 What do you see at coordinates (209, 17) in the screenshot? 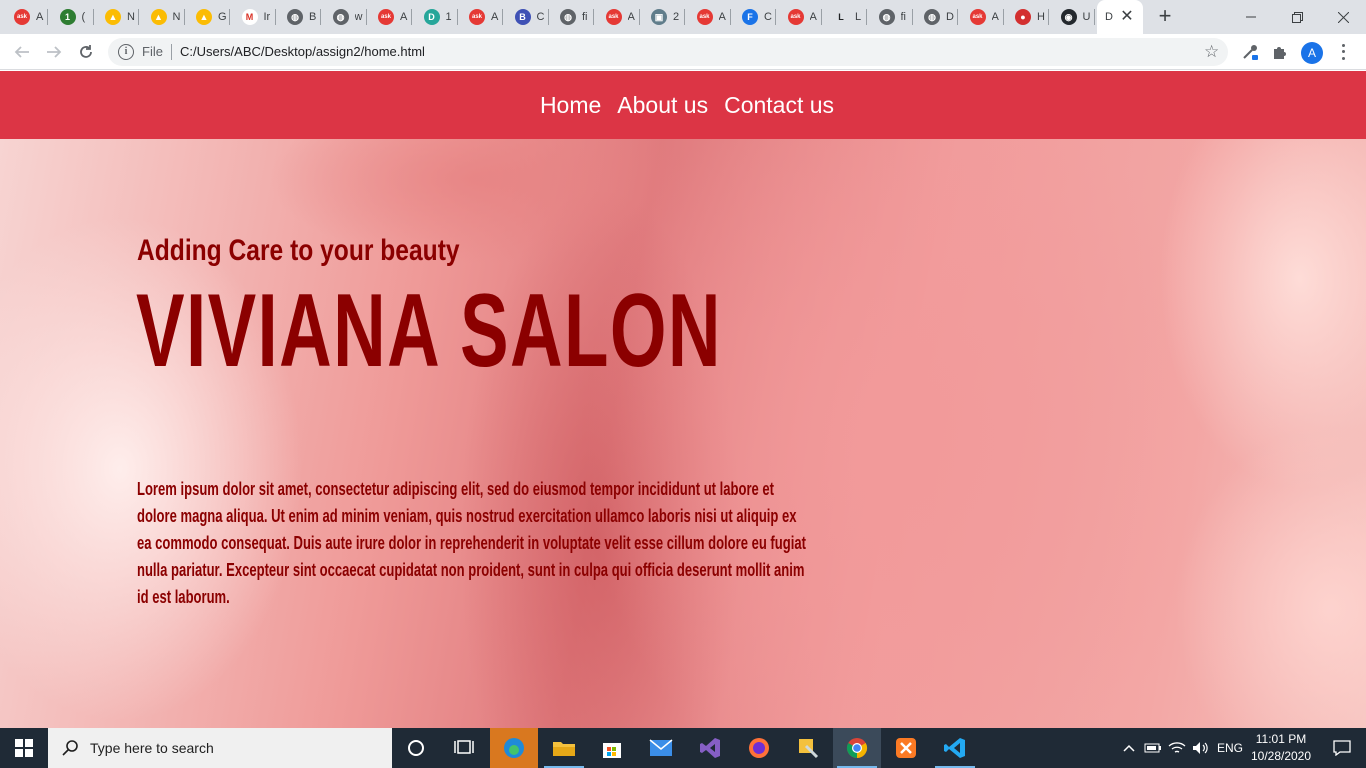
I see `browser-tab: ▲ G` at bounding box center [209, 17].